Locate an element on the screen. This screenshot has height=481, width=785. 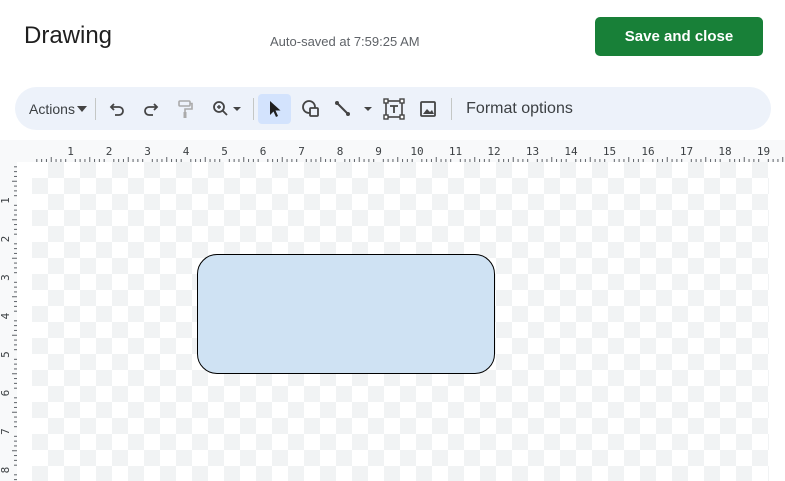
redo-icon is located at coordinates (151, 109).